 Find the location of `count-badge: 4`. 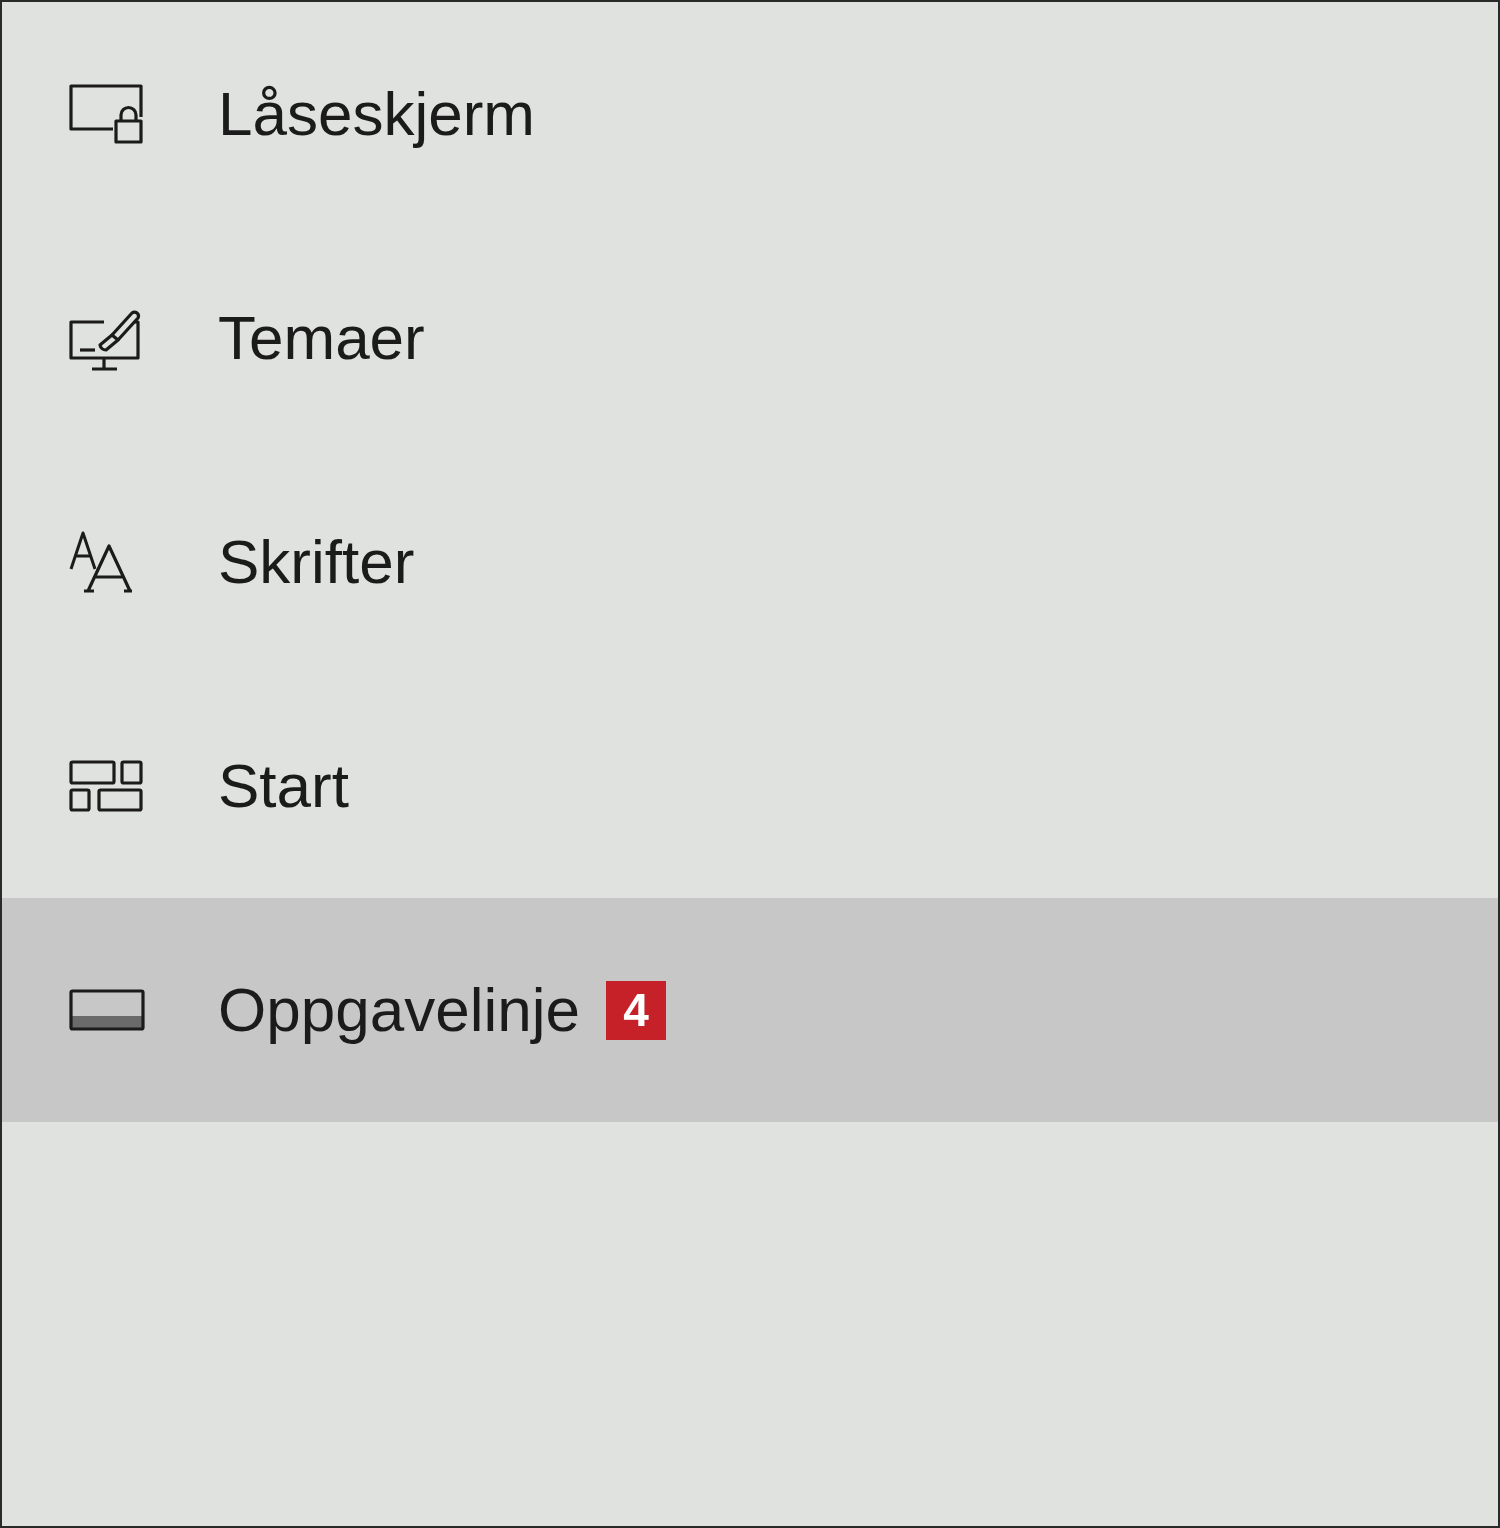

count-badge: 4 is located at coordinates (635, 1010).